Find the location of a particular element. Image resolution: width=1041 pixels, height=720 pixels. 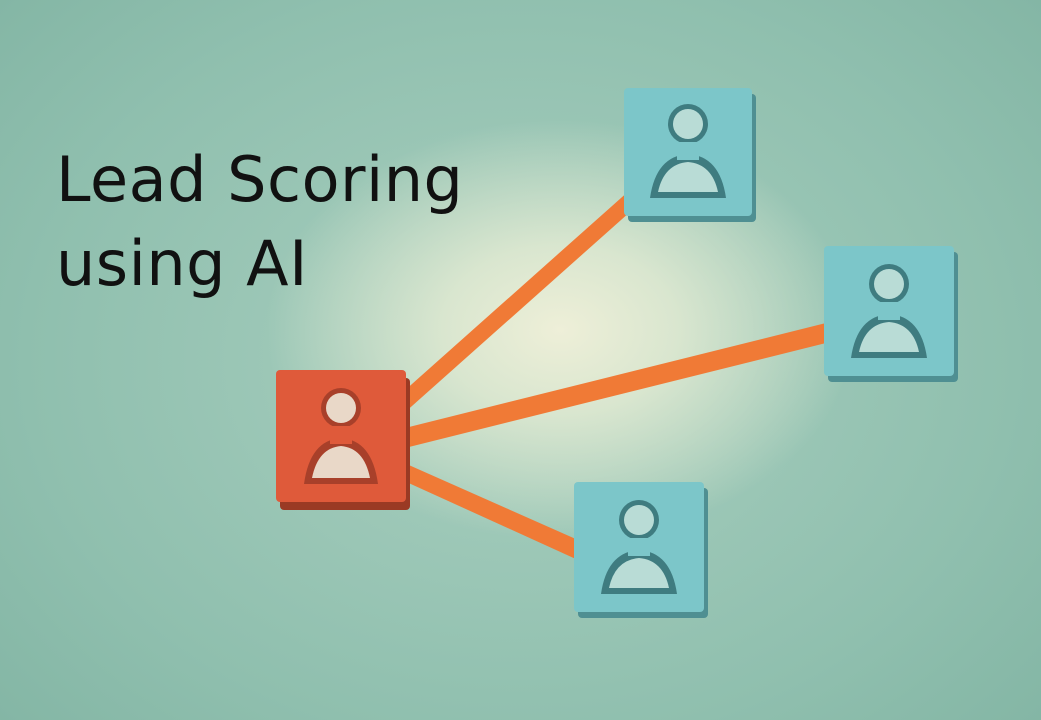

prospect-block-bottom is located at coordinates (641, 550).